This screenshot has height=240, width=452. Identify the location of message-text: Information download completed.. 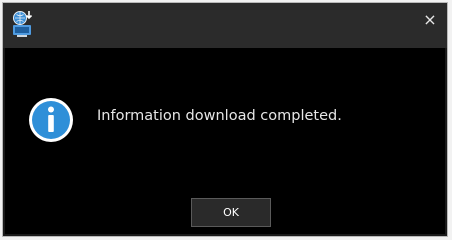
(219, 116).